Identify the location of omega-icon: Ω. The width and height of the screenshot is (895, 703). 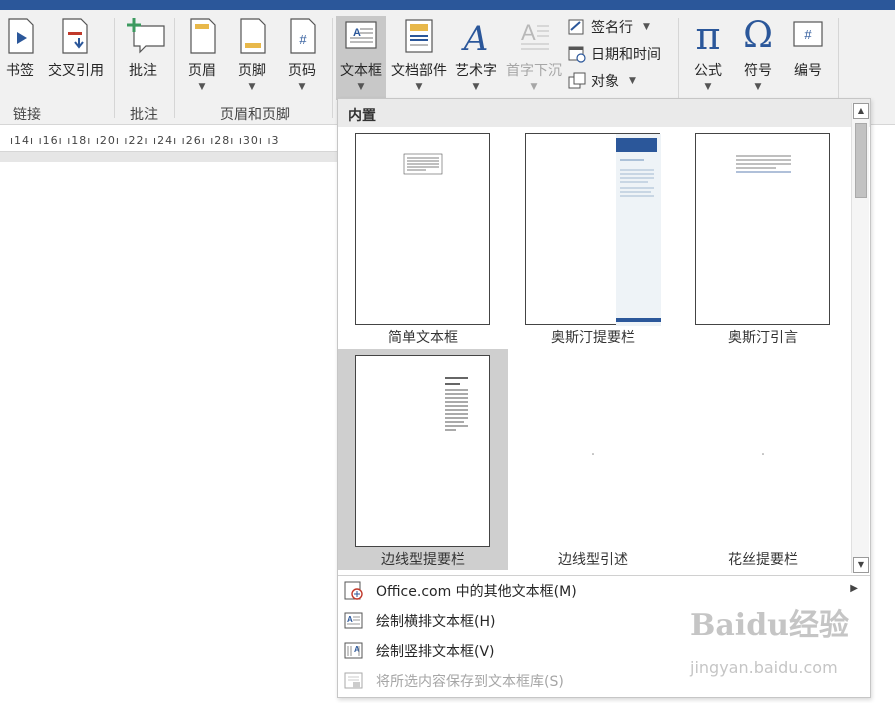
(758, 35).